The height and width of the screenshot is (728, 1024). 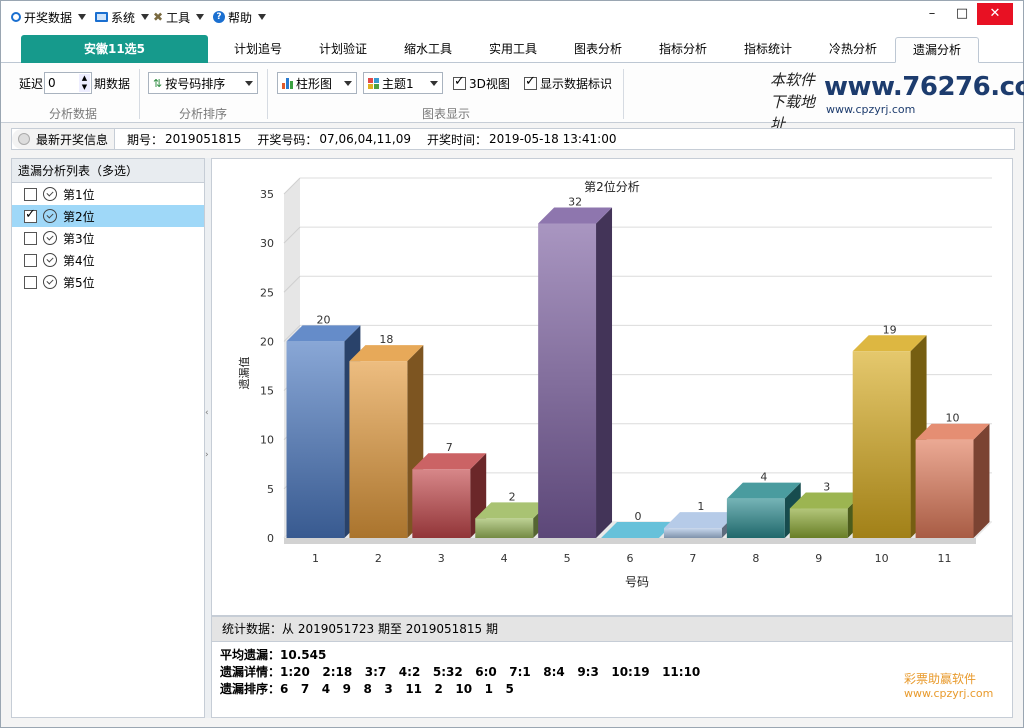 I want to click on tab-omission-analysis: 遗漏分析, so click(x=937, y=50).